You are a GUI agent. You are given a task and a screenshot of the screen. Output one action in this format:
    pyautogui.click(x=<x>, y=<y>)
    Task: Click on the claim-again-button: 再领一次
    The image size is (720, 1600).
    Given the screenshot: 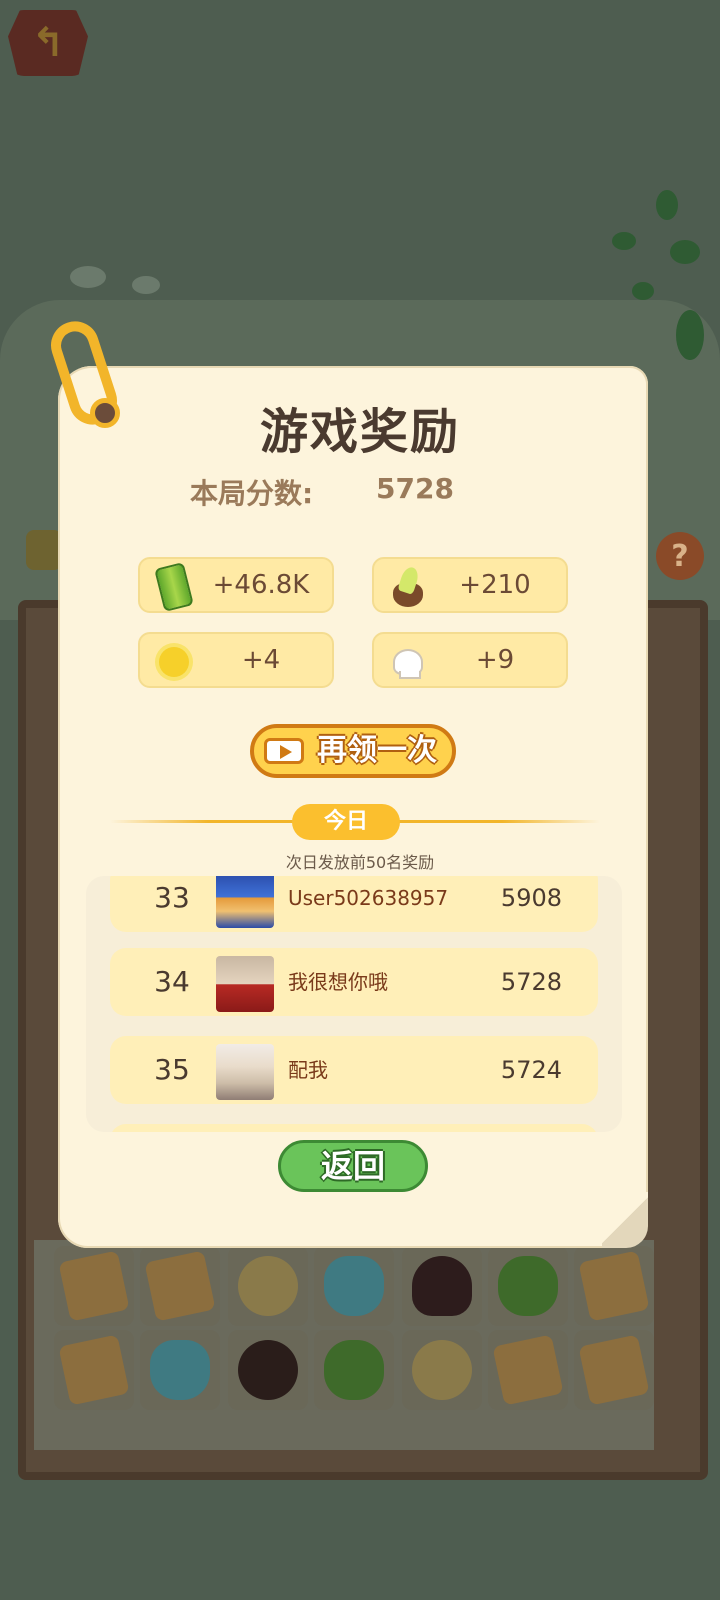 What is the action you would take?
    pyautogui.click(x=353, y=751)
    